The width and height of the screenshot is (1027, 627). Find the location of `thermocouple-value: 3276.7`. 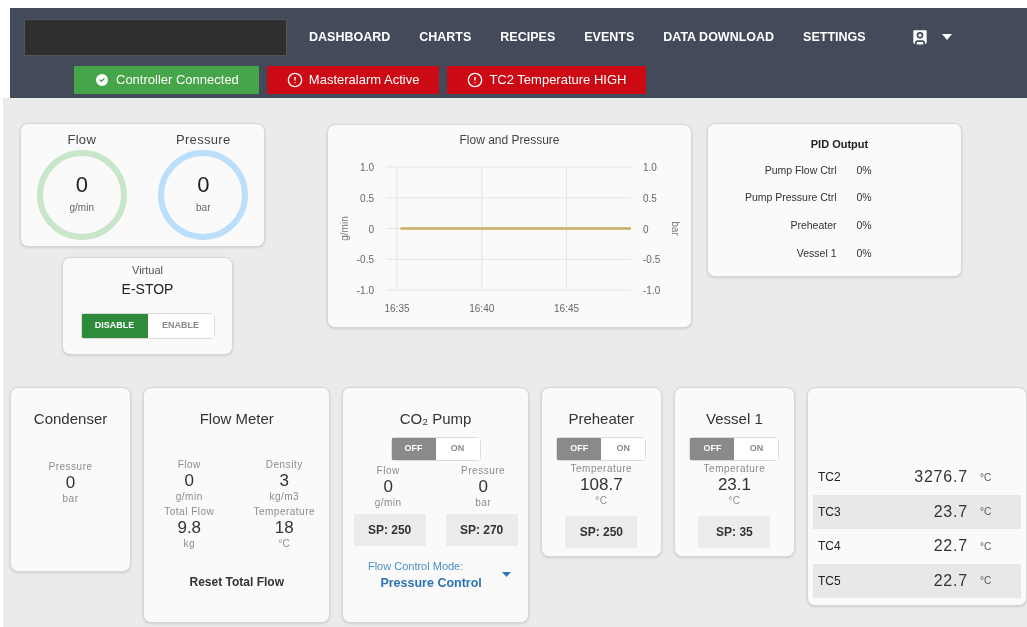

thermocouple-value: 3276.7 is located at coordinates (940, 477).